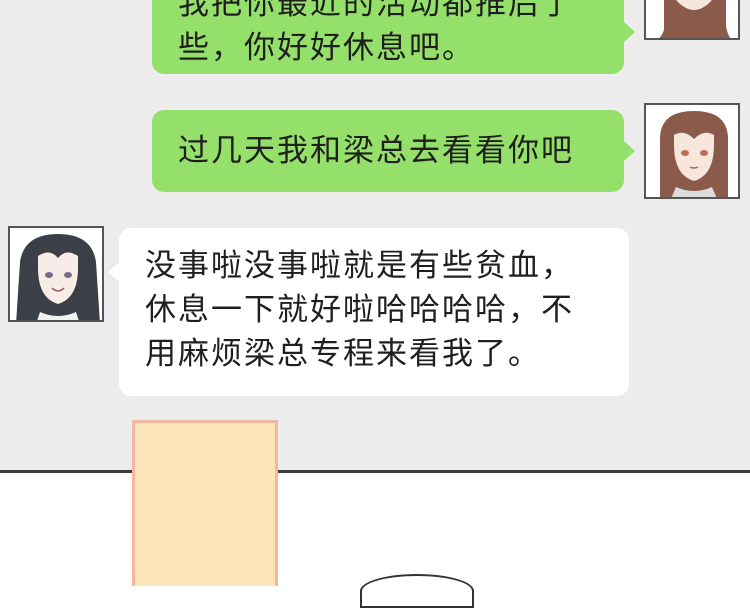 This screenshot has height=608, width=750. Describe the element at coordinates (417, 591) in the screenshot. I see `speech-cloud-edge` at that location.